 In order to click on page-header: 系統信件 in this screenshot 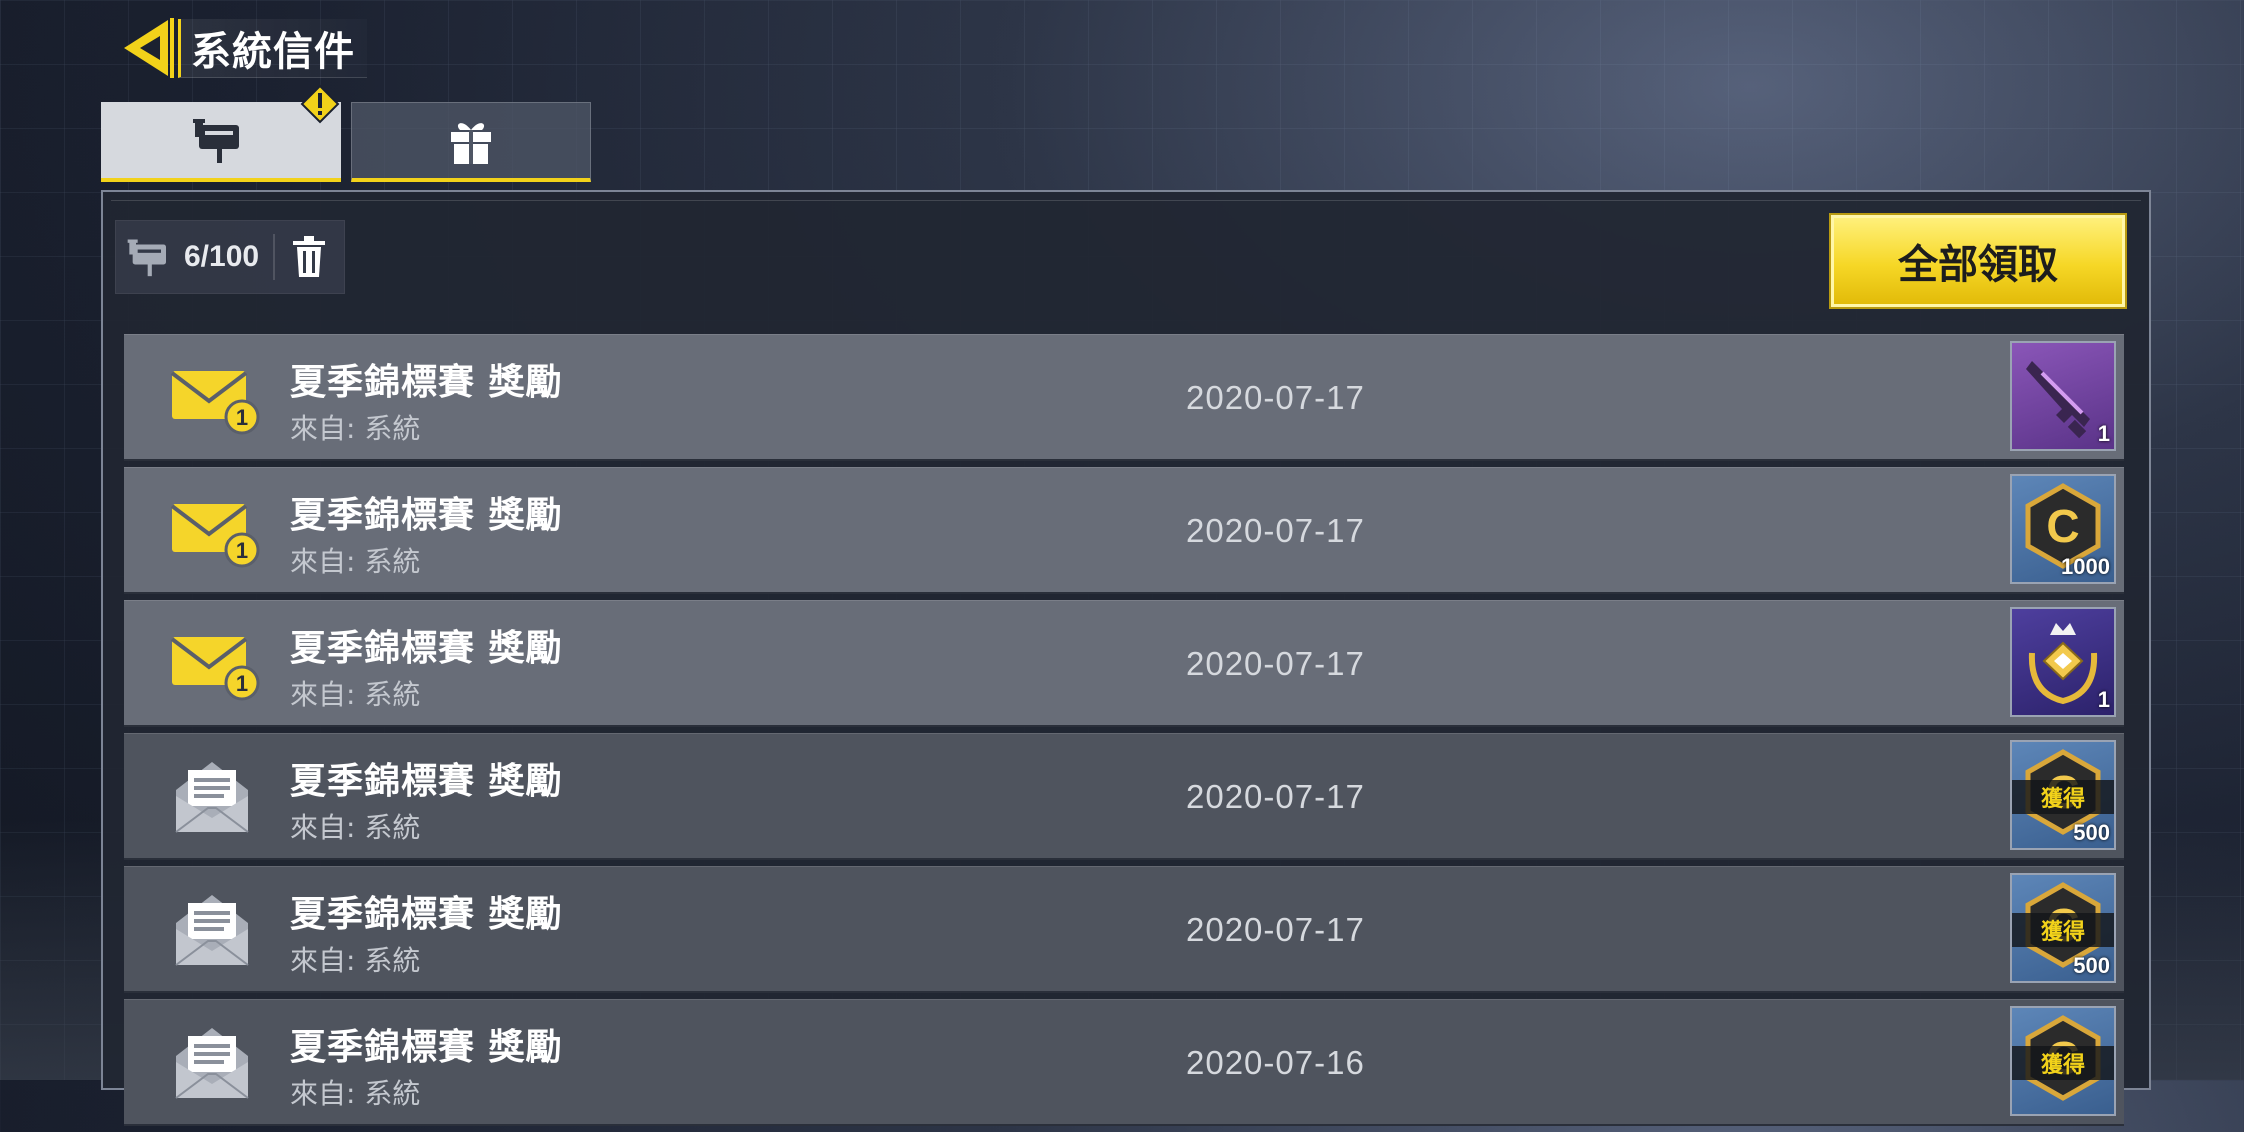, I will do `click(242, 48)`.